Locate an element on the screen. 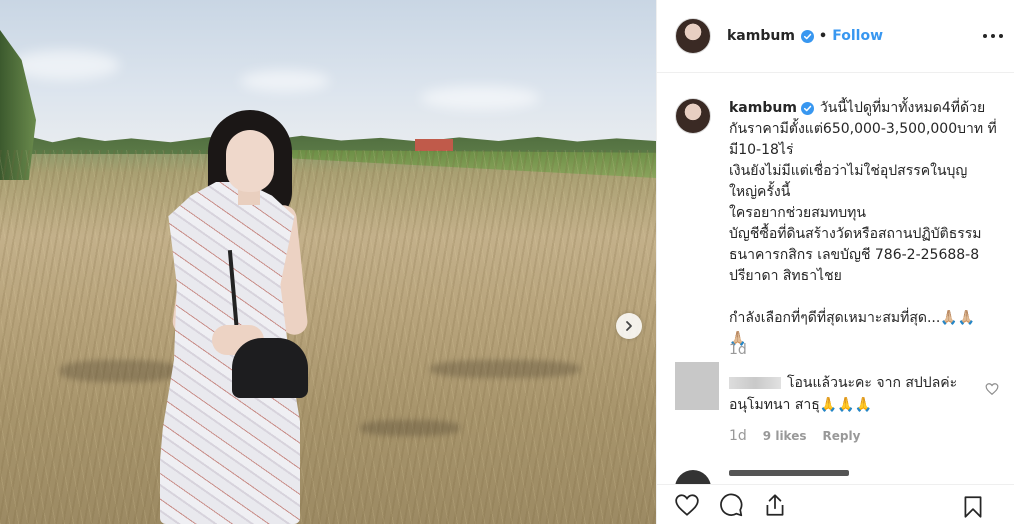 The height and width of the screenshot is (524, 1014). person-face is located at coordinates (250, 161).